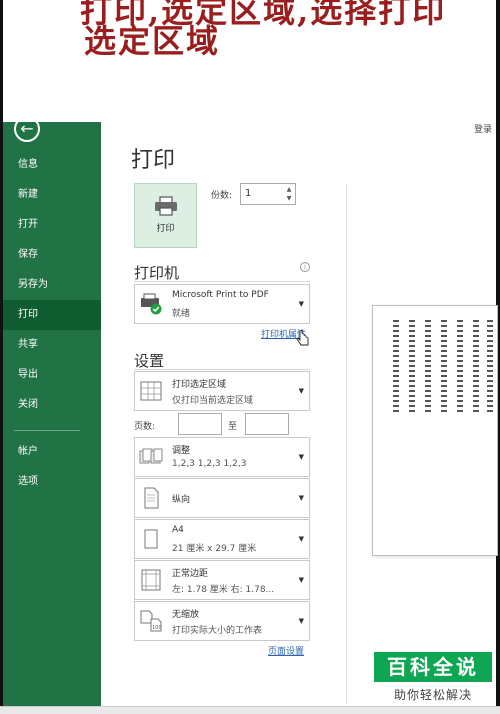 This screenshot has height=714, width=500. I want to click on login-link: 登录, so click(483, 128).